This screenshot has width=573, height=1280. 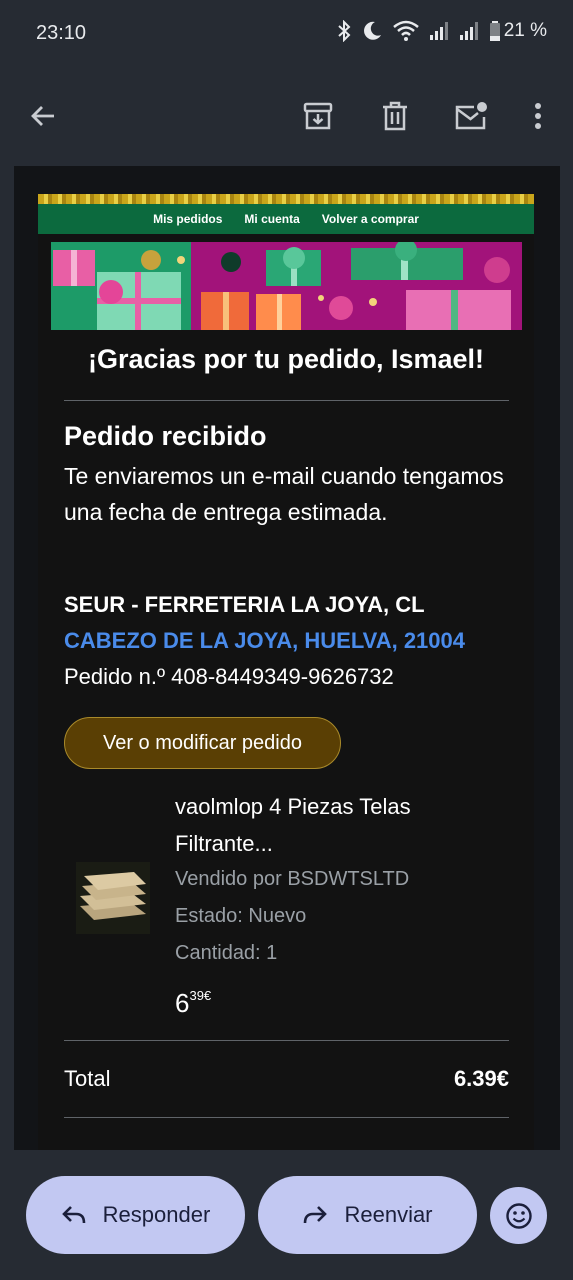 I want to click on bottom-action-bar: Responder Reenviar, so click(x=286, y=1215).